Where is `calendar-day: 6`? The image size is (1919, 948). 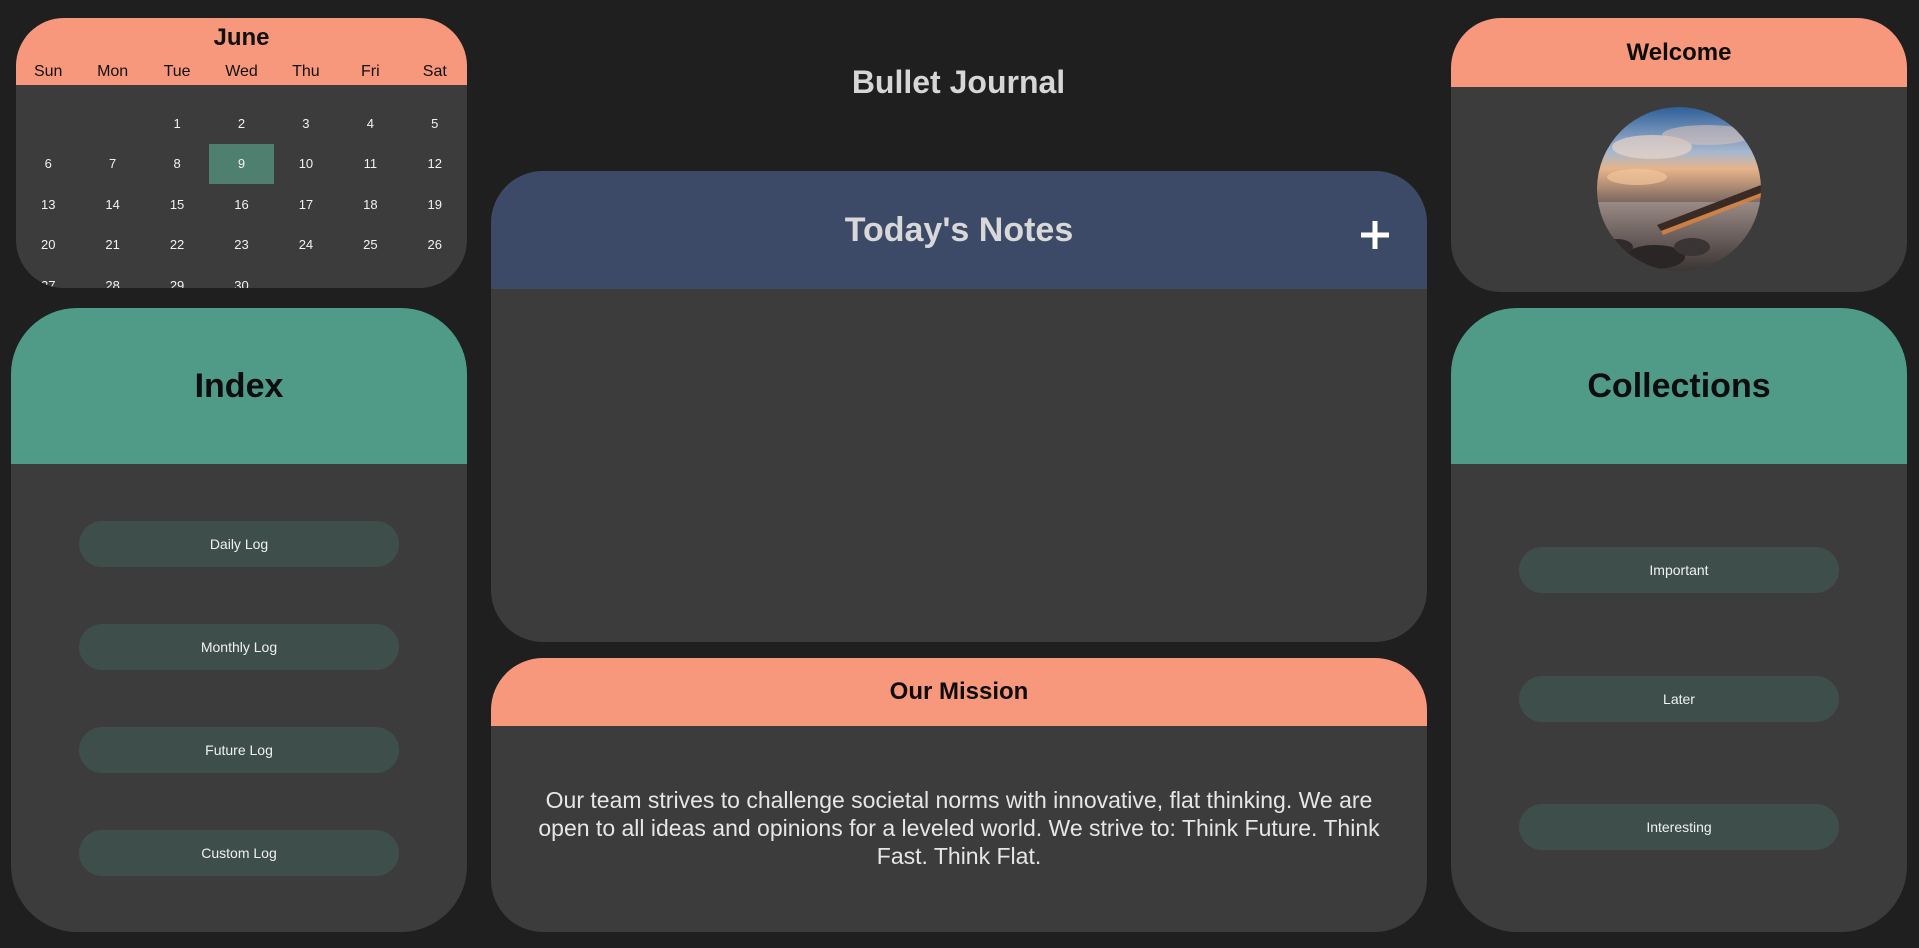
calendar-day: 6 is located at coordinates (48, 164).